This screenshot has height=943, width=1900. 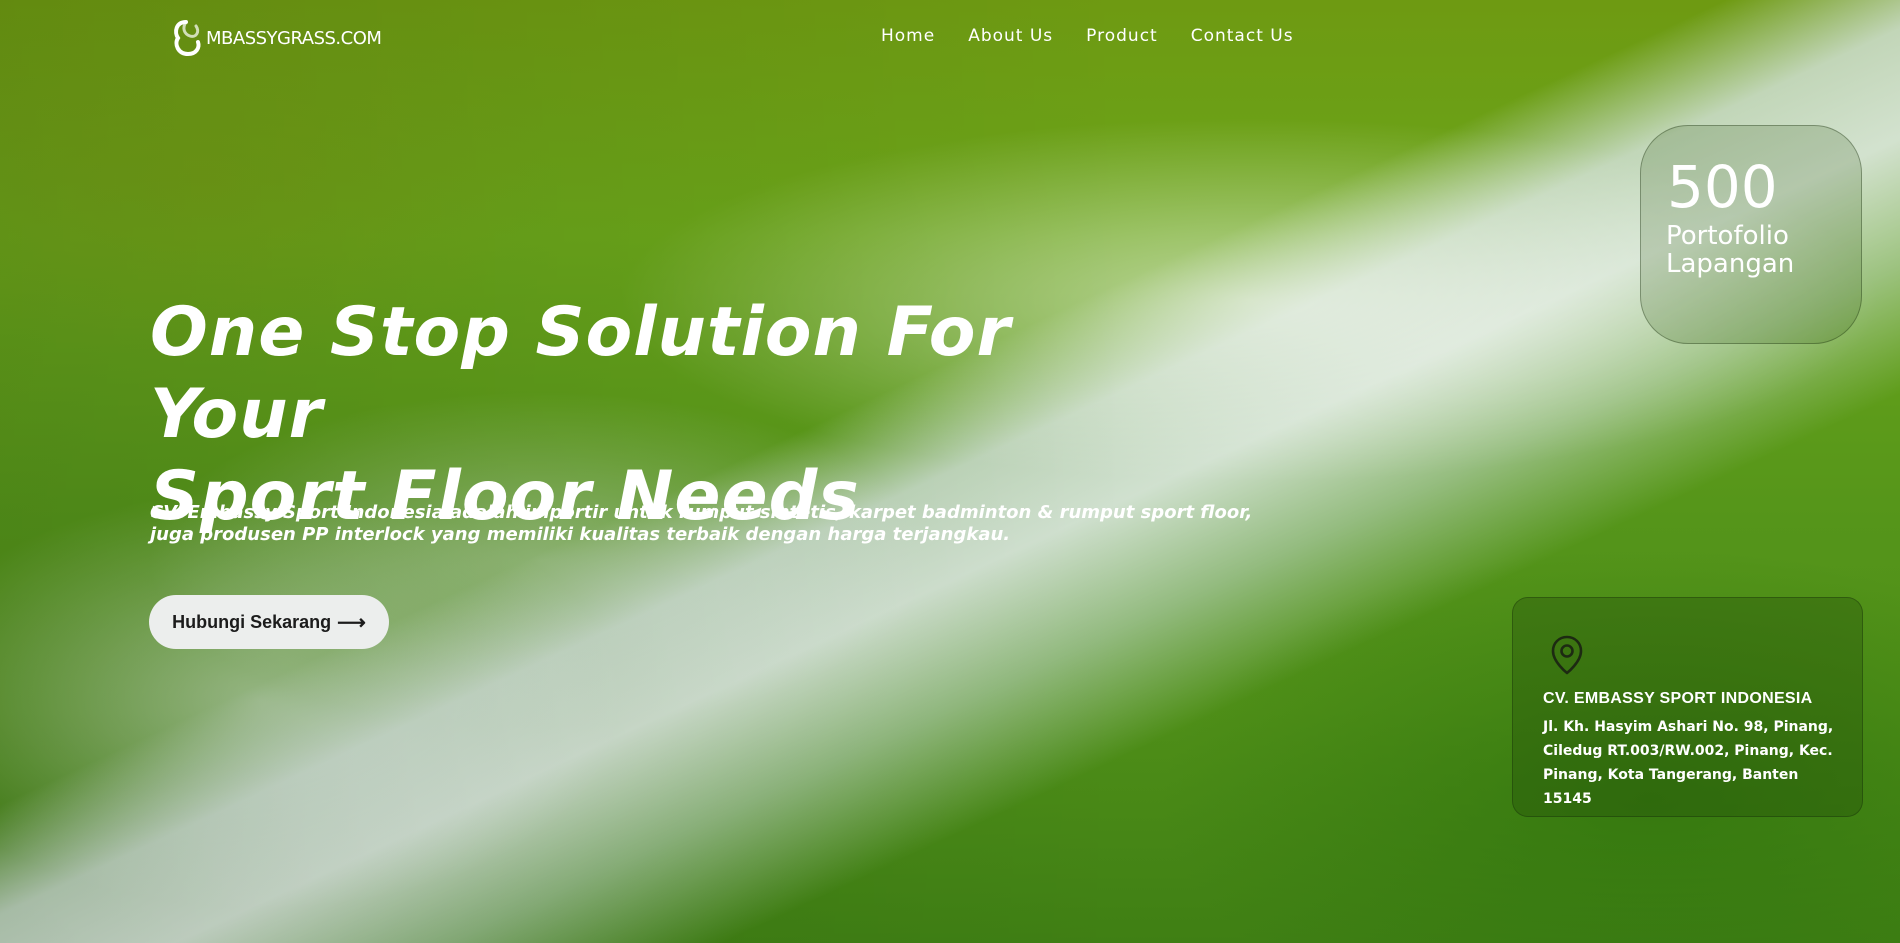 What do you see at coordinates (1688, 751) in the screenshot?
I see `address-line-2: Ciledug RT.003/RW.002, Pinang, Kec.` at bounding box center [1688, 751].